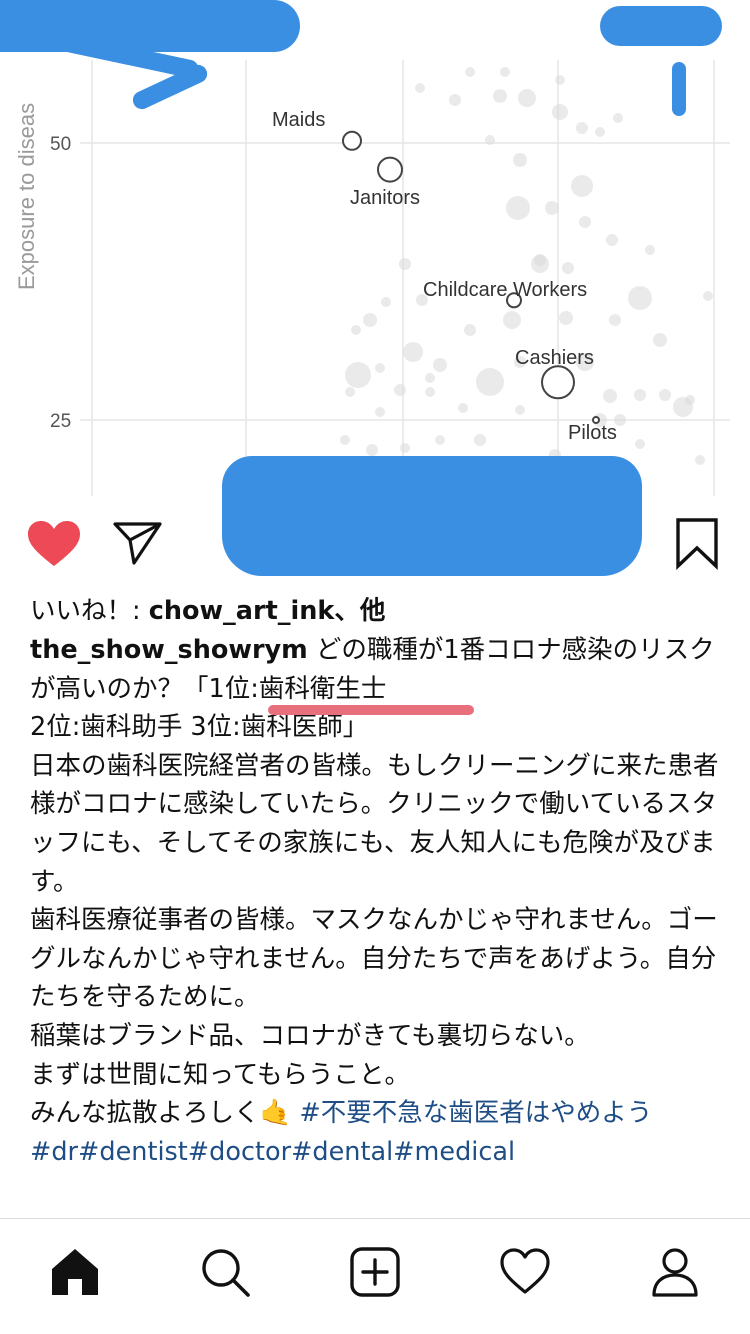 The image size is (750, 1334). I want to click on paper-plane-icon, so click(137, 543).